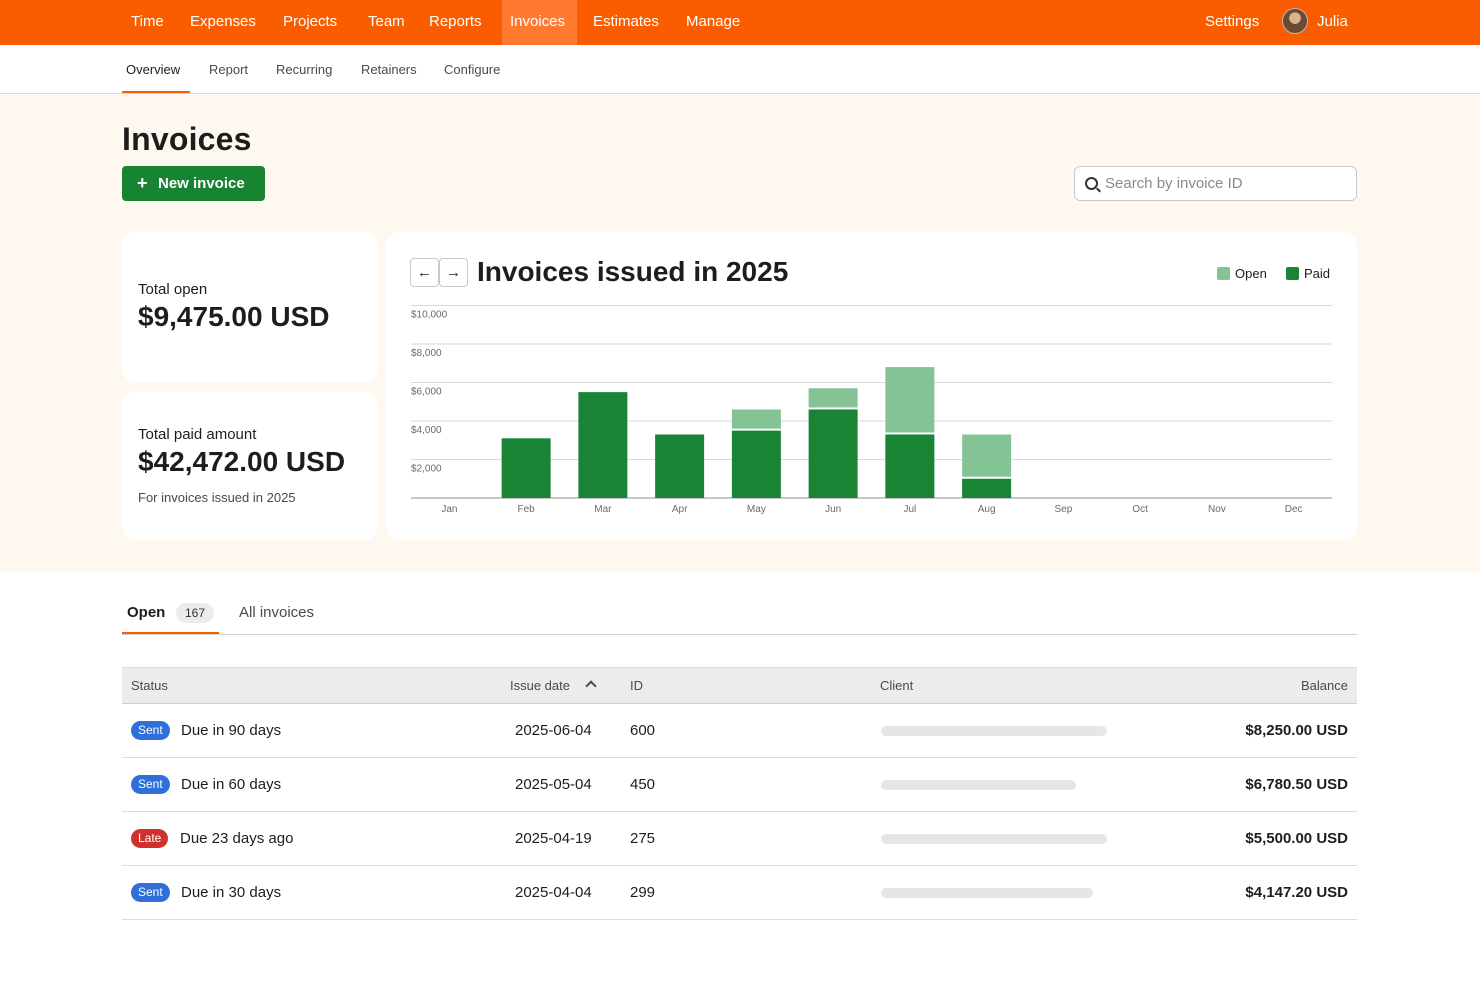  What do you see at coordinates (389, 69) in the screenshot?
I see `subnav-item-retainers: Retainers` at bounding box center [389, 69].